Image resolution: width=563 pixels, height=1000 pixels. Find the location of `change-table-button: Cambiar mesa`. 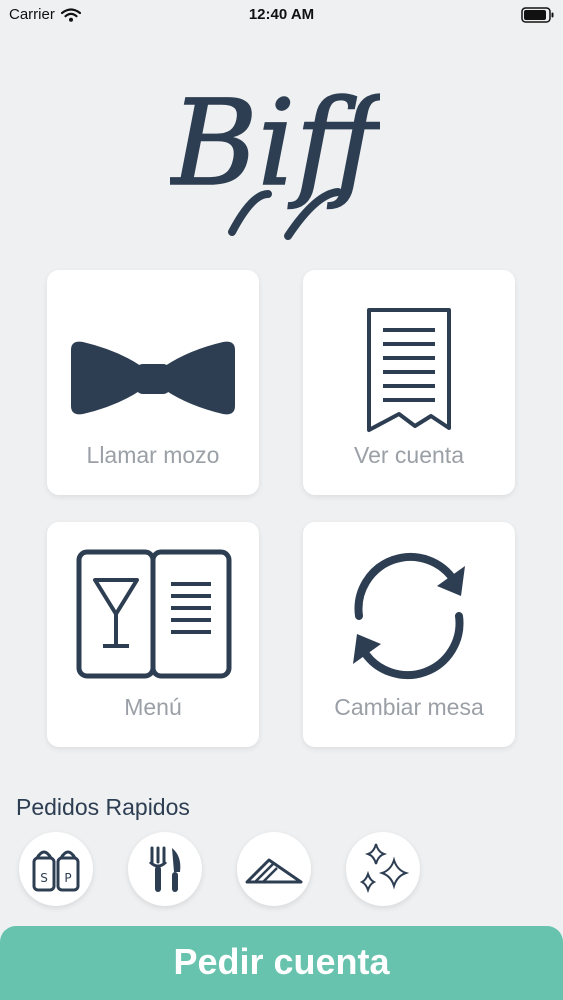

change-table-button: Cambiar mesa is located at coordinates (409, 634).